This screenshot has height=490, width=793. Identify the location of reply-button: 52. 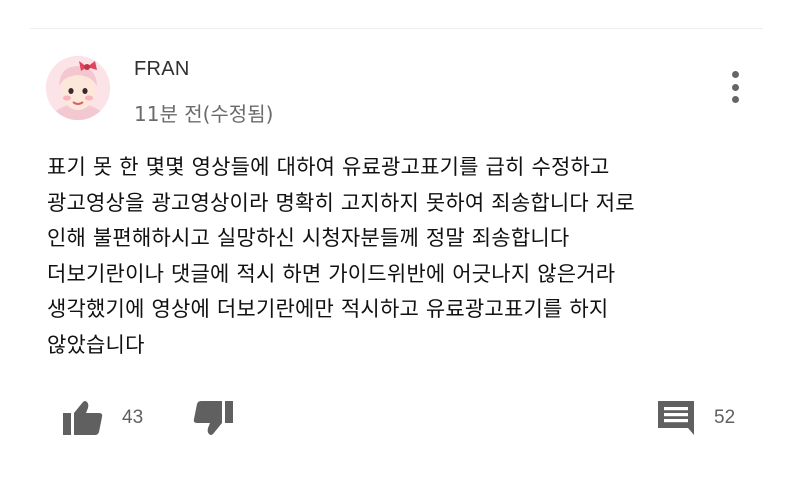
(695, 418).